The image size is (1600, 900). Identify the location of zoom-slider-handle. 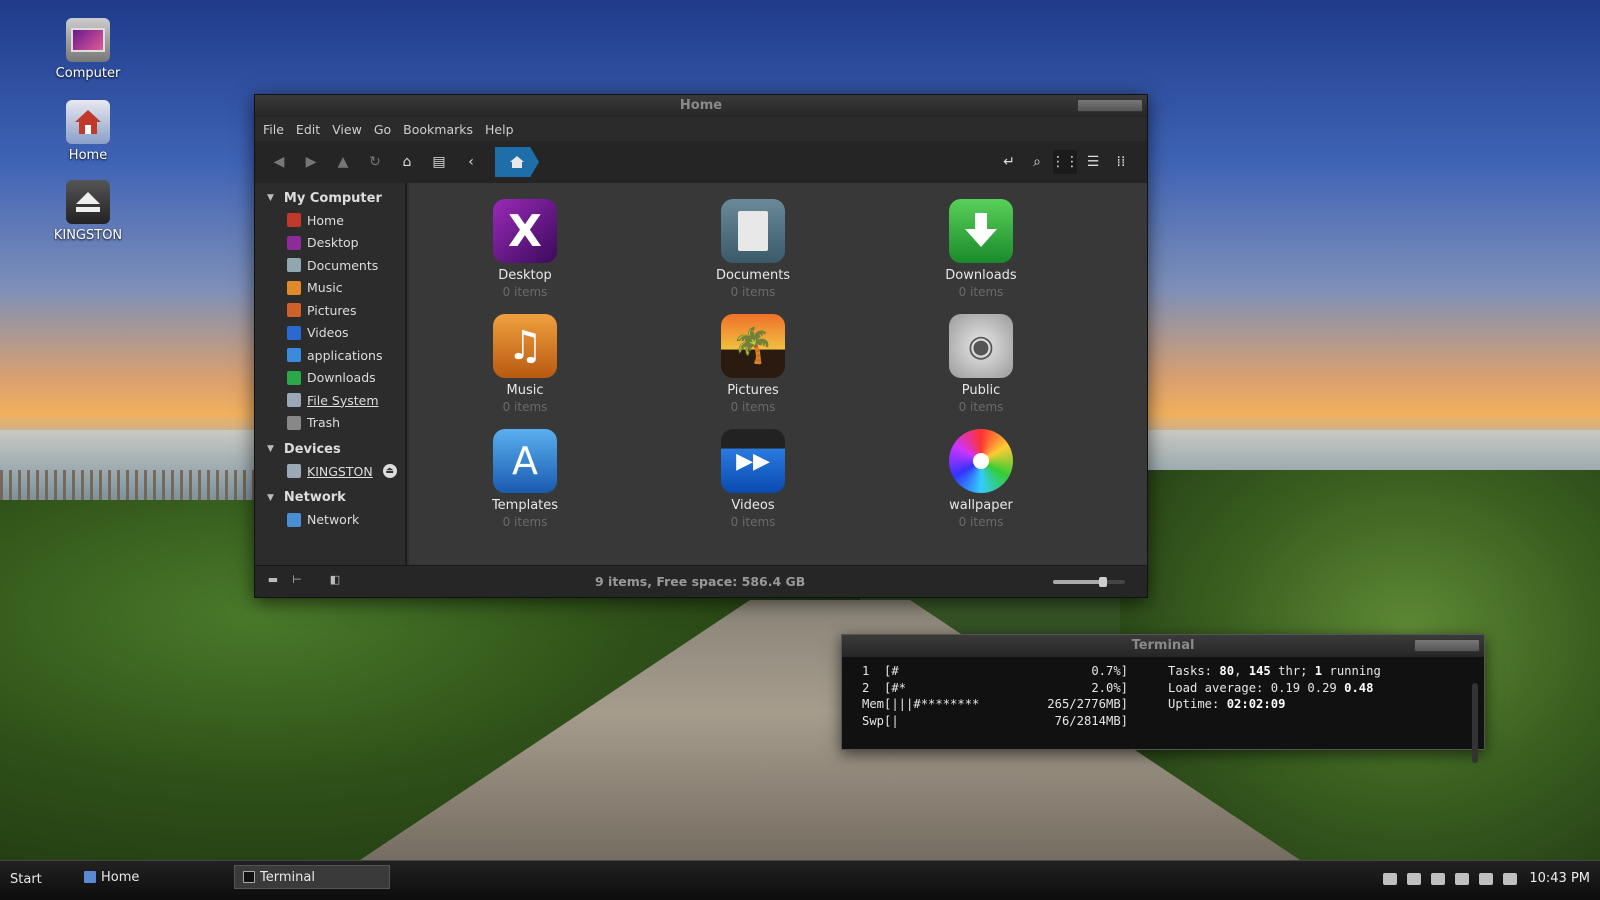
(1103, 582).